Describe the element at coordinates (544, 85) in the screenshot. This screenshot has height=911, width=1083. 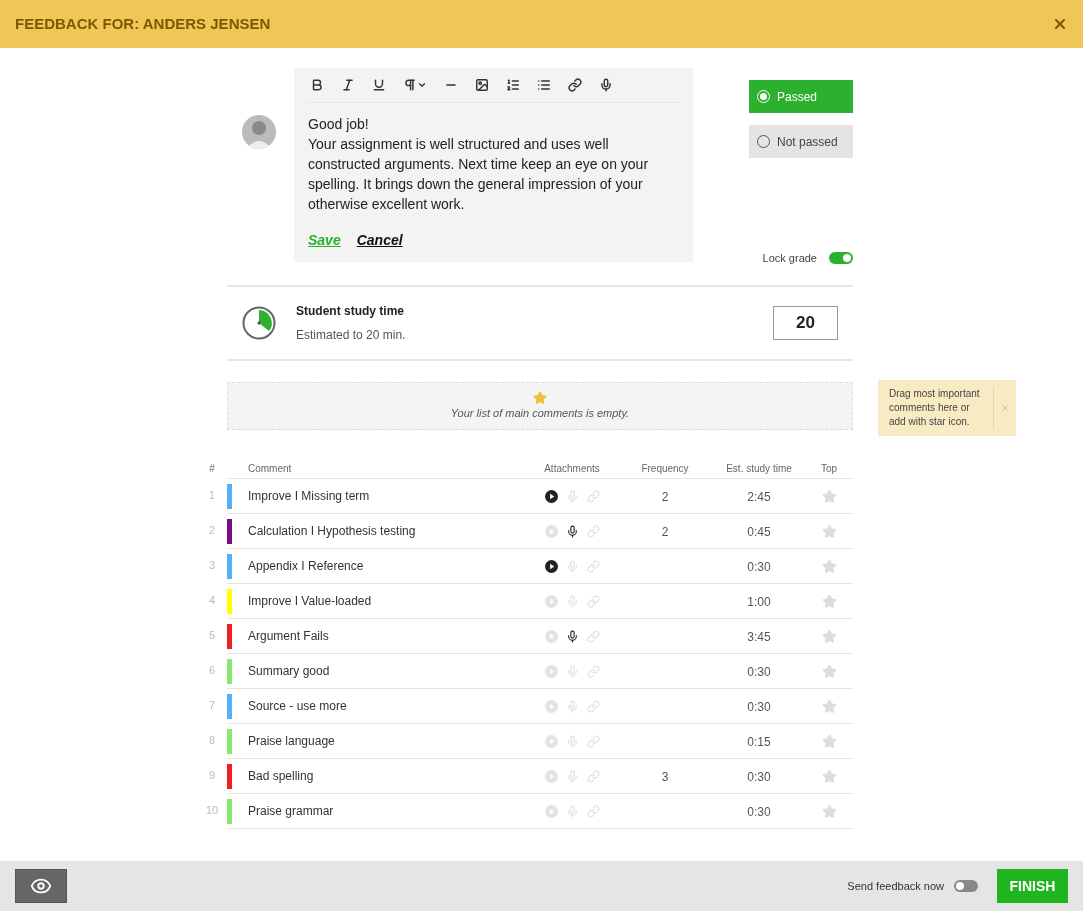
I see `bullet-list-icon` at that location.